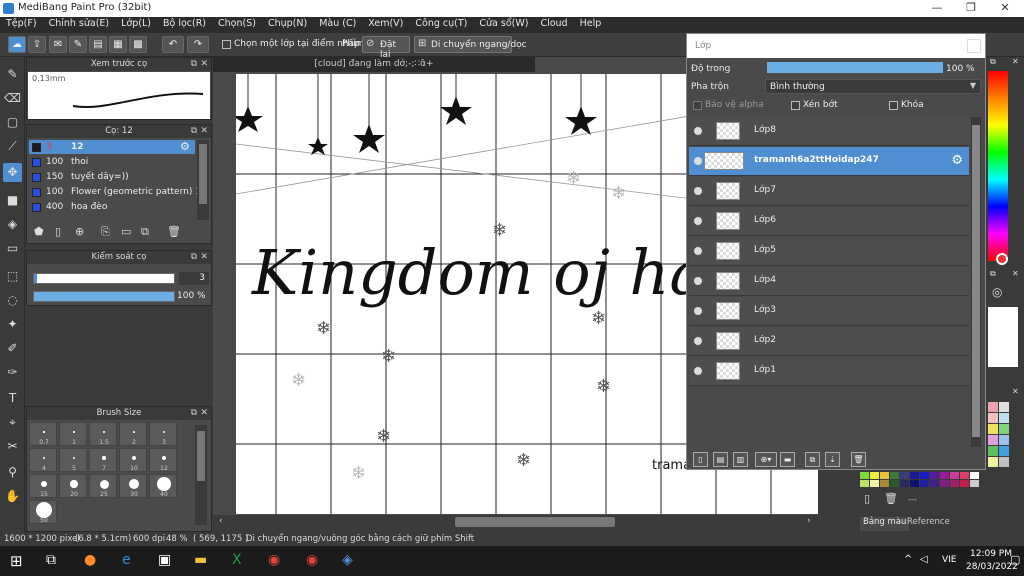 Image resolution: width=1024 pixels, height=576 pixels. What do you see at coordinates (73, 486) in the screenshot?
I see `brush-size-cell: 20` at bounding box center [73, 486].